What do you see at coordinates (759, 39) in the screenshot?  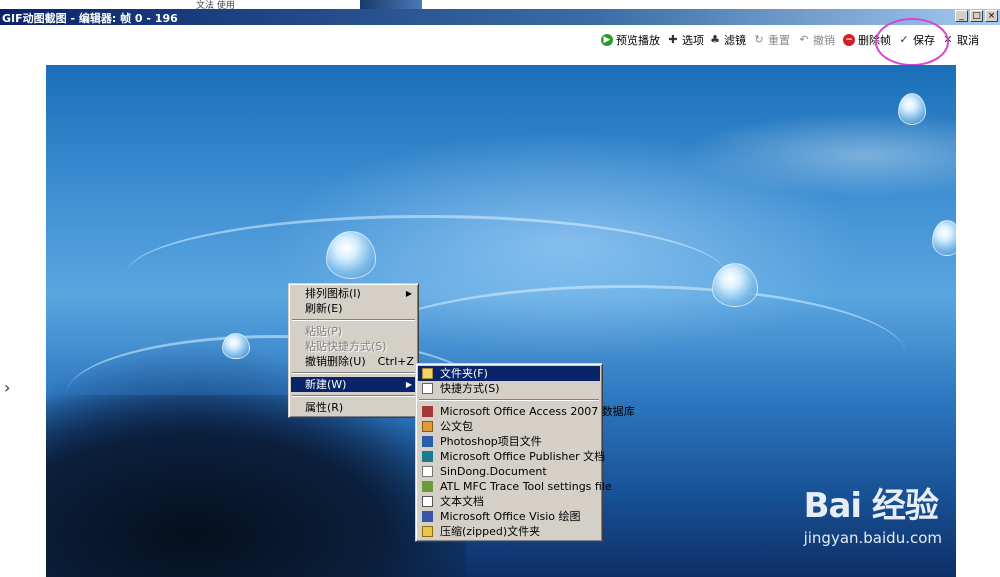 I see `reset-icon: ↻` at bounding box center [759, 39].